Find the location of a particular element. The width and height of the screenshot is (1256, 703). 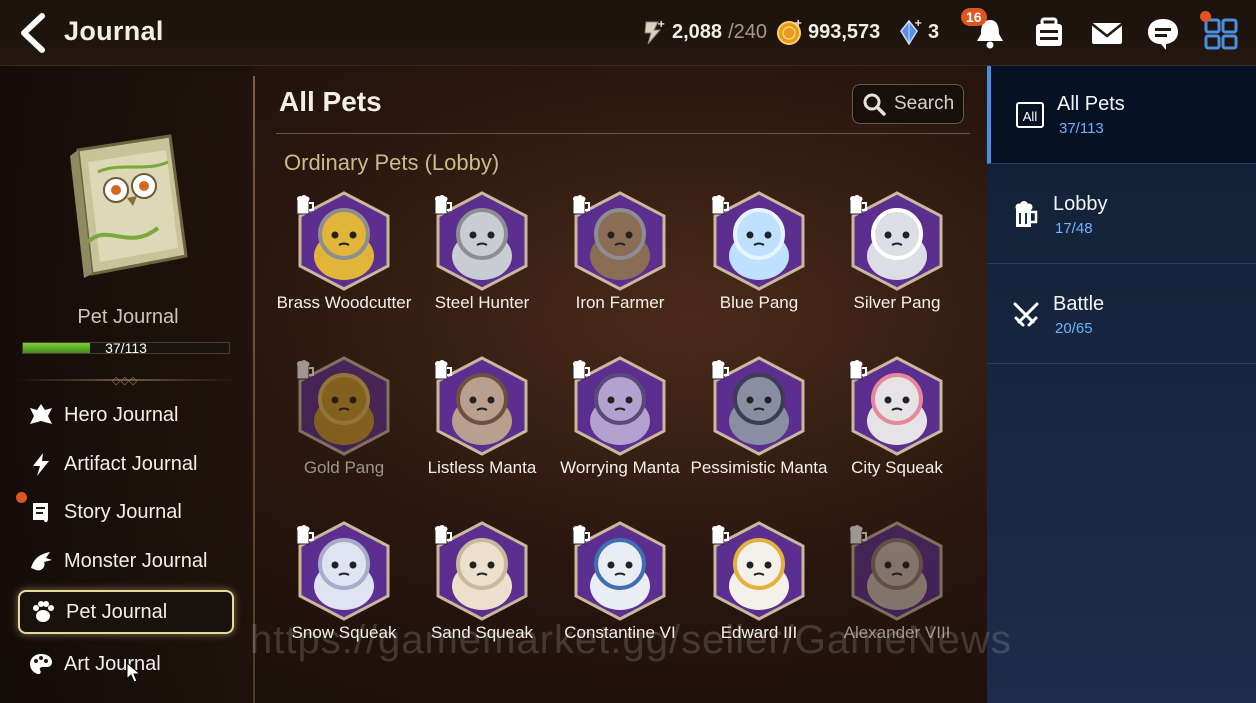

nav-pet-journal: Pet Journal is located at coordinates (126, 612).